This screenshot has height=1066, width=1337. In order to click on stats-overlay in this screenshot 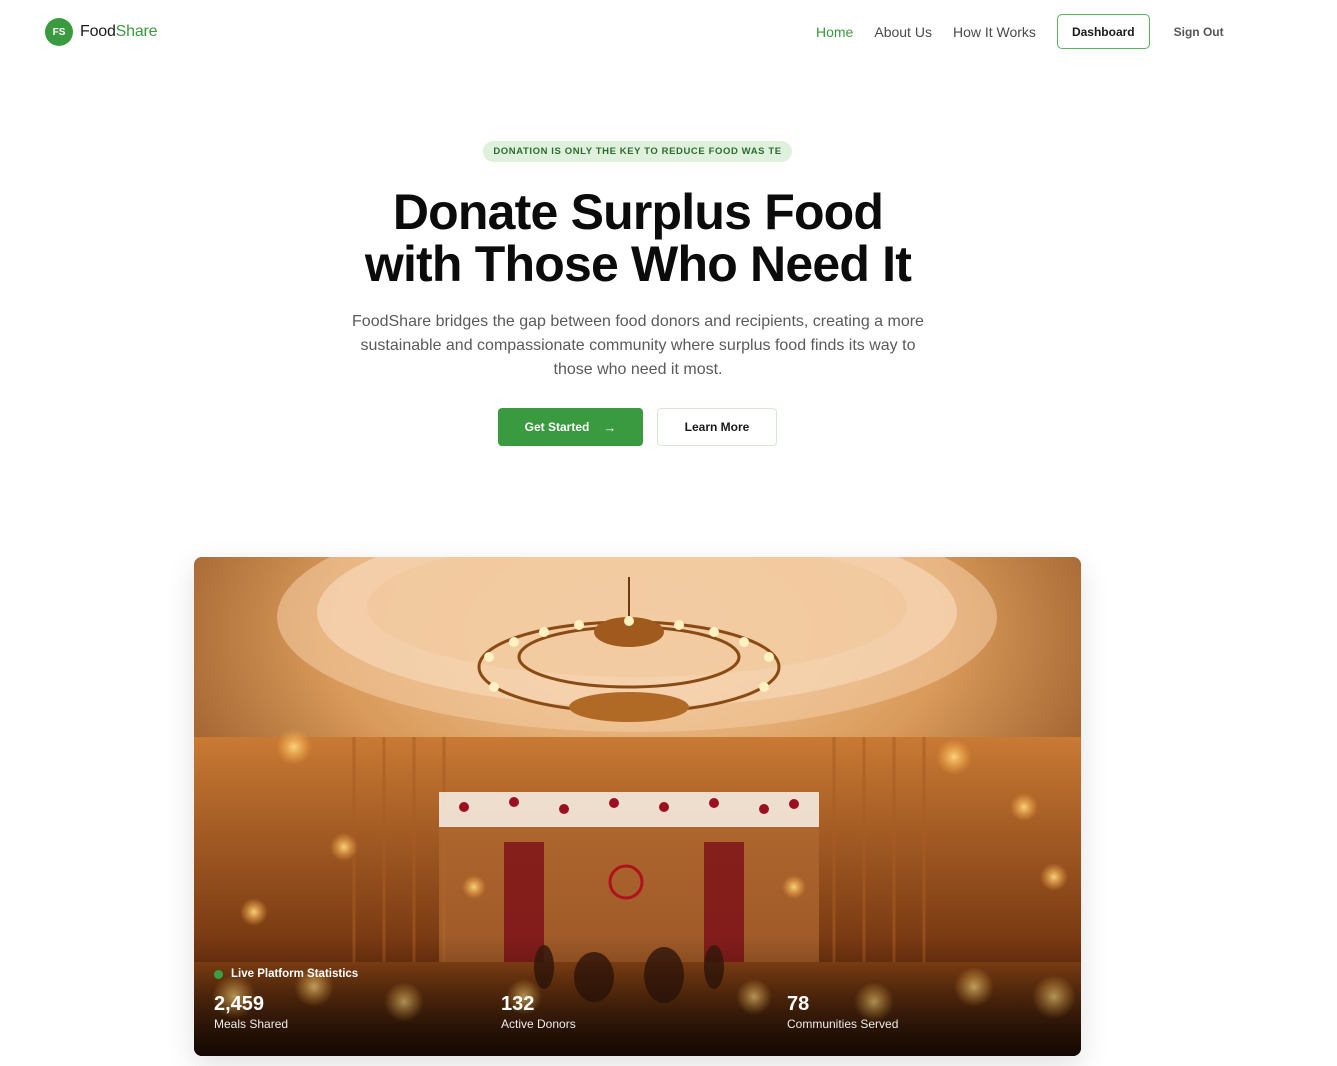, I will do `click(637, 996)`.